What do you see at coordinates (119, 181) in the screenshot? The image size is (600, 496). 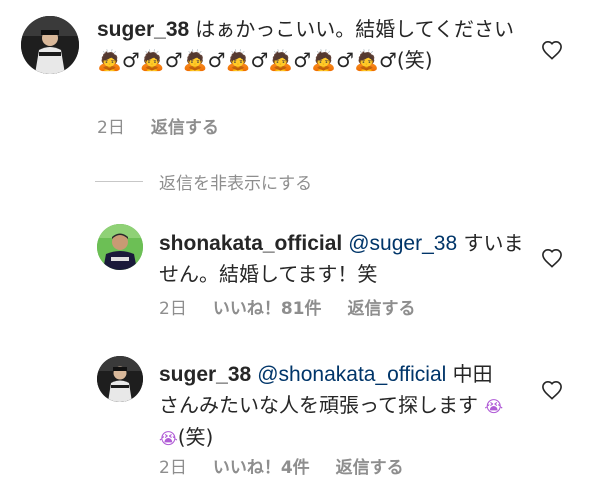 I see `divider-line` at bounding box center [119, 181].